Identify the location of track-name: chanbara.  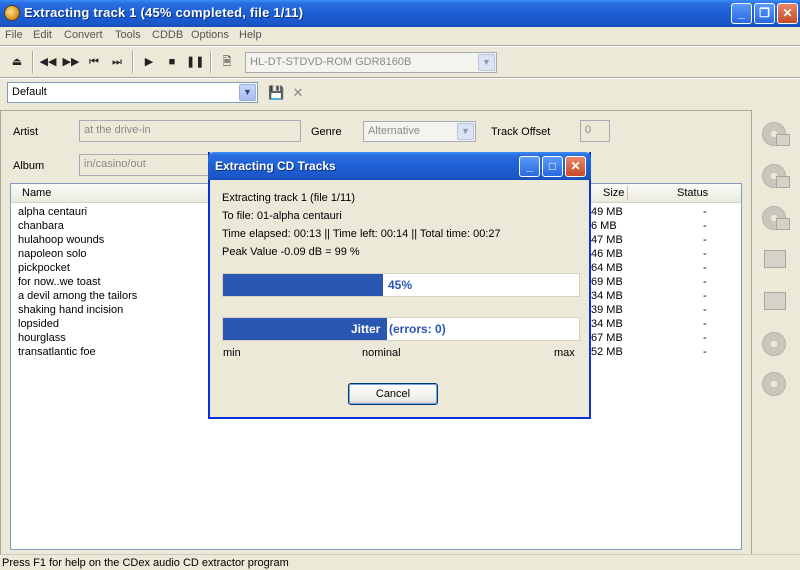
(41, 226).